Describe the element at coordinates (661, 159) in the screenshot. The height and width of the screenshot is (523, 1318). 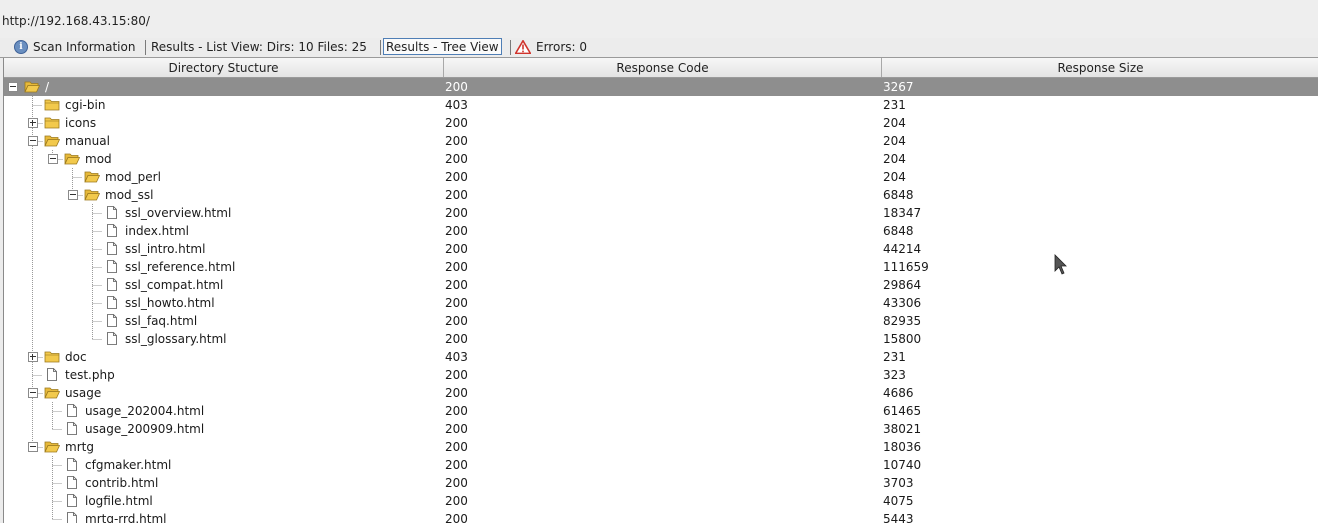
I see `table-row: mod 200 204` at that location.